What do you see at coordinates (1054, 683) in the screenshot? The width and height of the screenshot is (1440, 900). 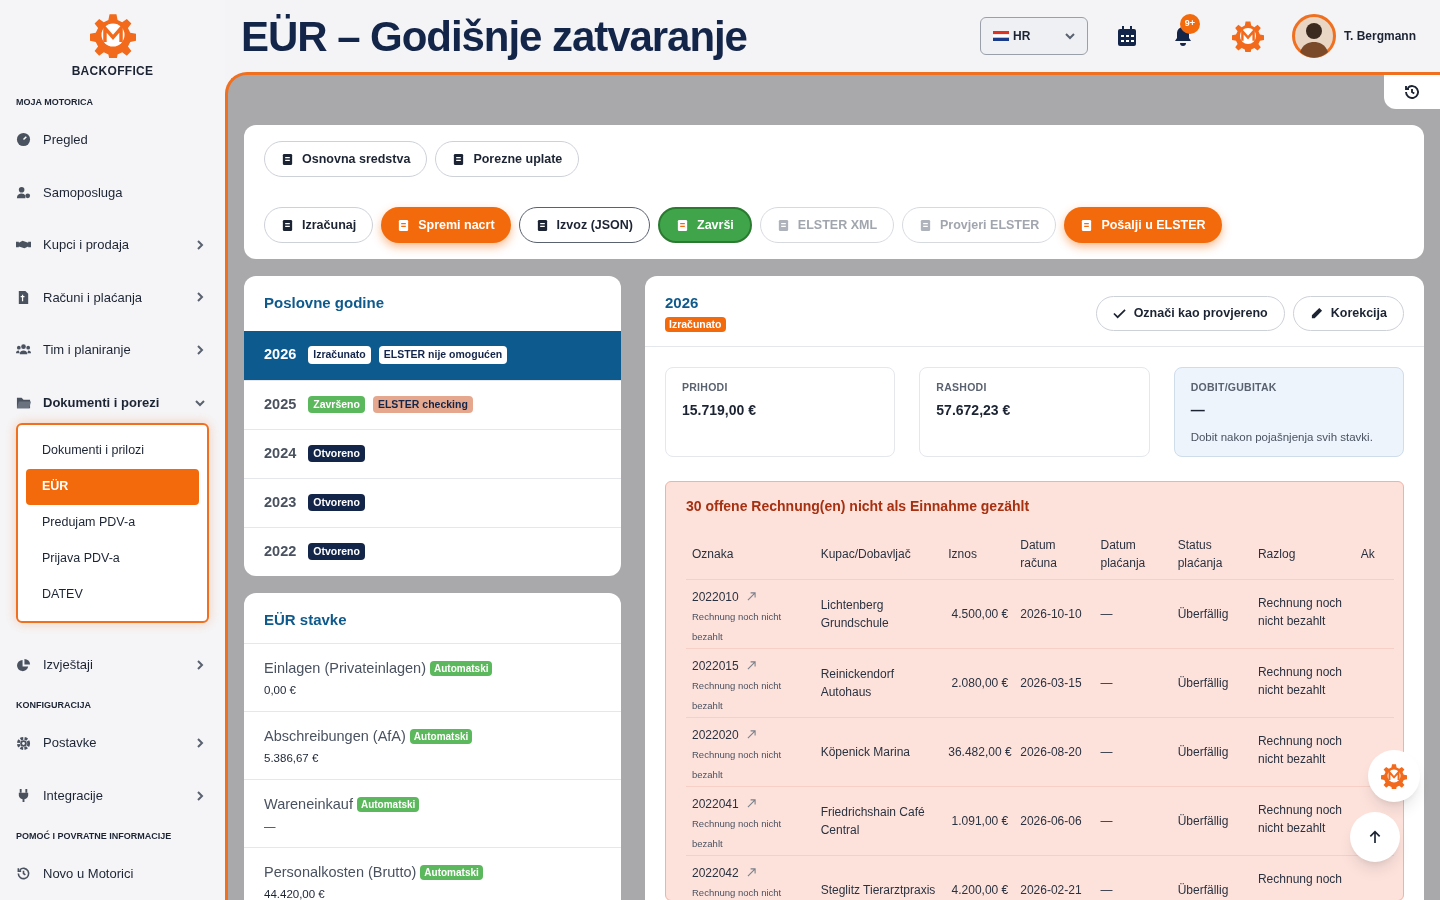 I see `table-cell: 2026-03-15` at bounding box center [1054, 683].